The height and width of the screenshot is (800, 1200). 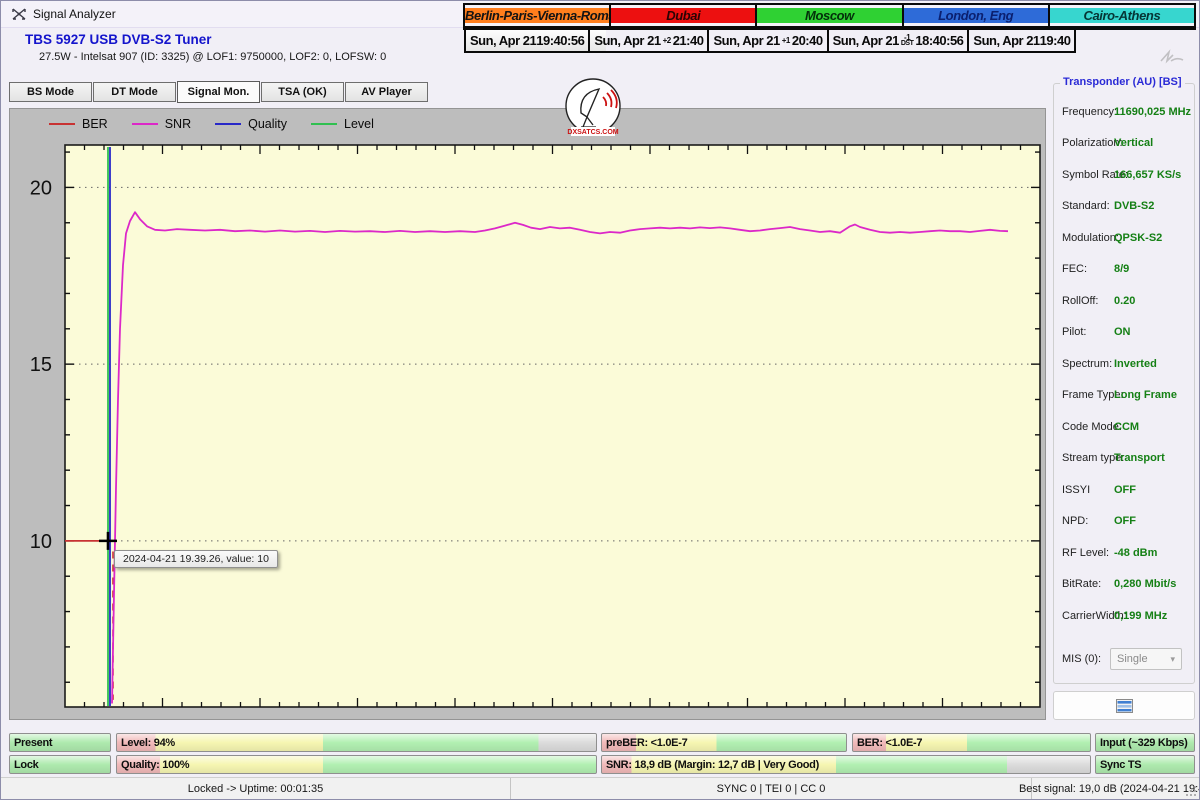 I want to click on clock-time-cairo: Sun, Apr 21 19:40, so click(x=1022, y=40).